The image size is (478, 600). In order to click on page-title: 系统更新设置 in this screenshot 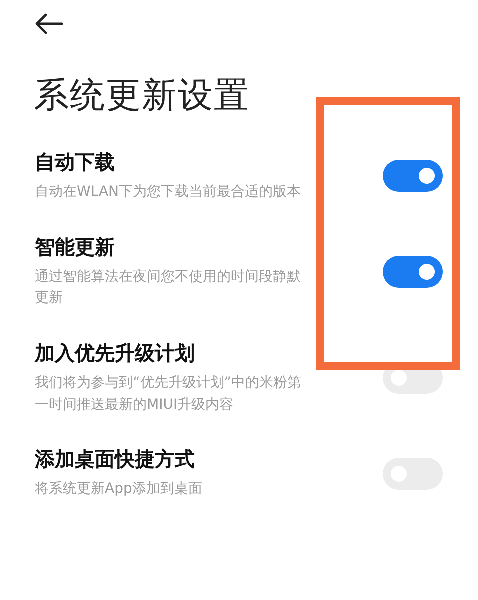, I will do `click(142, 96)`.